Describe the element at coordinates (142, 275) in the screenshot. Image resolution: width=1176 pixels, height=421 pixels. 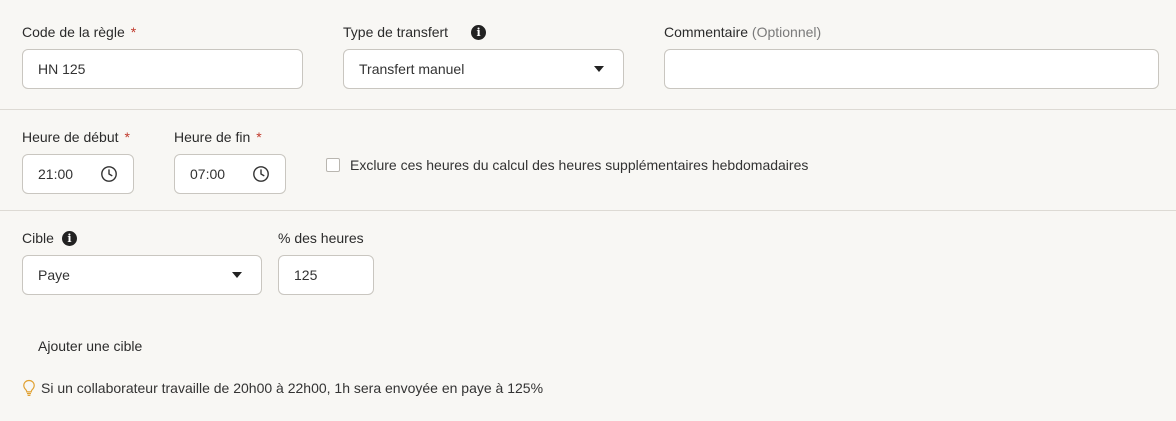
I see `target-select: Paye` at that location.